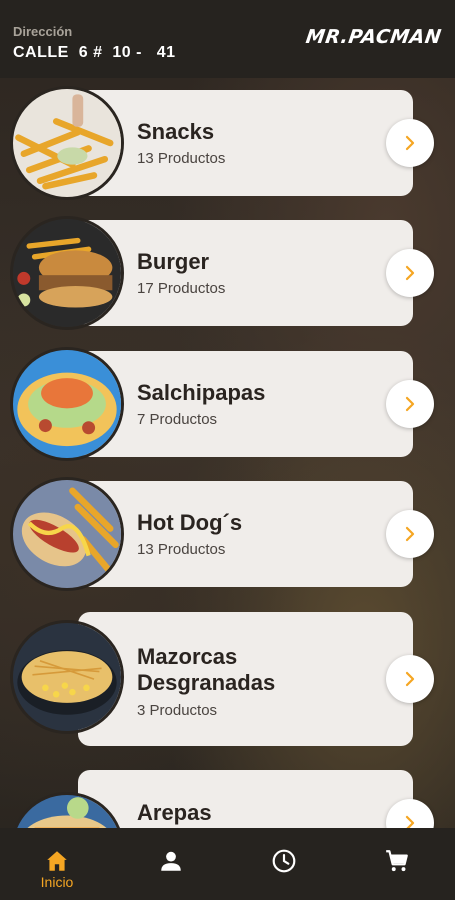  What do you see at coordinates (190, 522) in the screenshot?
I see `card-title: Hot Dog´s` at bounding box center [190, 522].